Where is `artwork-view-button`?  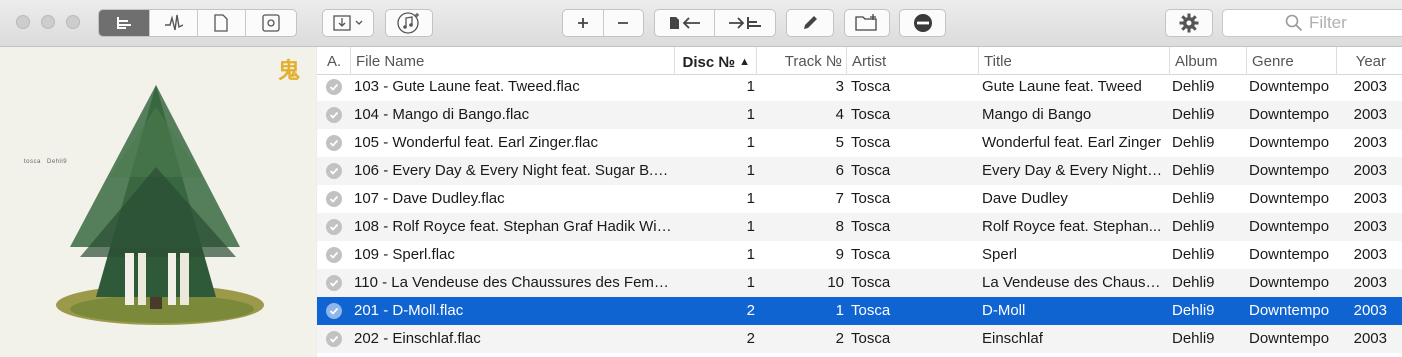
artwork-view-button is located at coordinates (271, 23).